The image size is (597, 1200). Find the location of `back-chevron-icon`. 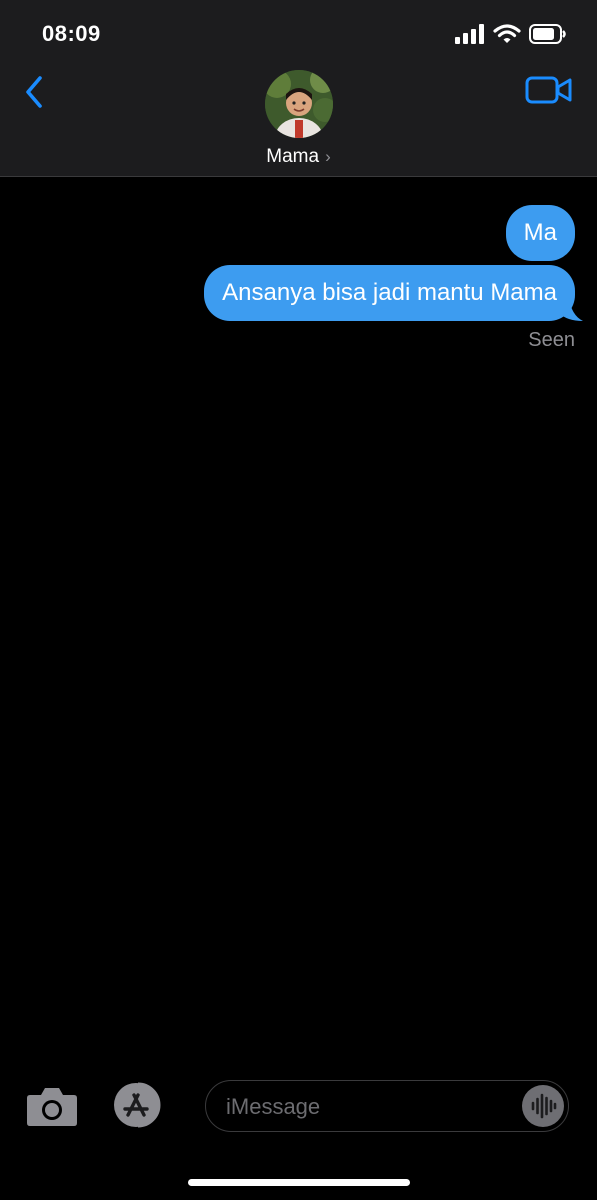

back-chevron-icon is located at coordinates (36, 92).